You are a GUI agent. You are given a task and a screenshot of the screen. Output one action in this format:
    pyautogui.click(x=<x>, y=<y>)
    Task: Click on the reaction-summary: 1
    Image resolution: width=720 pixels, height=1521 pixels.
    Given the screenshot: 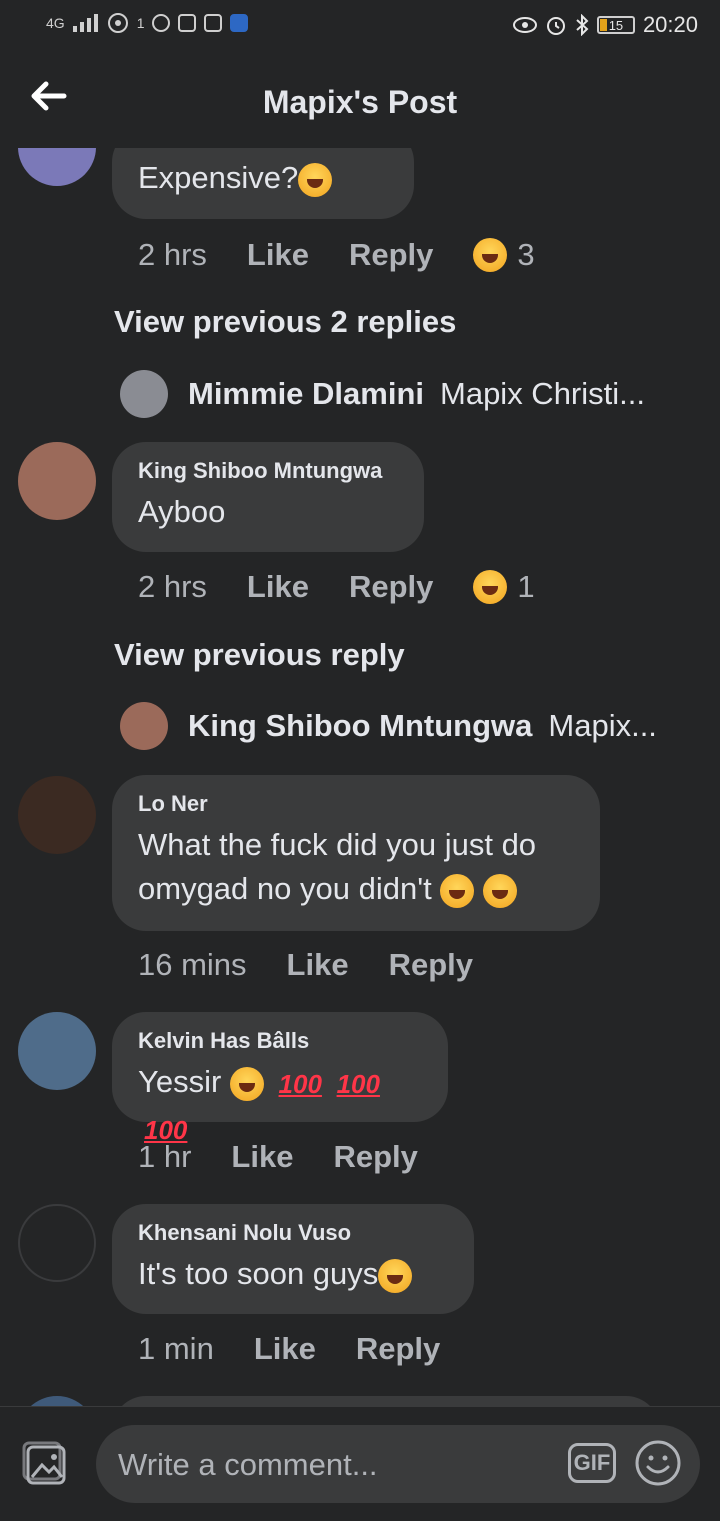 What is the action you would take?
    pyautogui.click(x=504, y=587)
    